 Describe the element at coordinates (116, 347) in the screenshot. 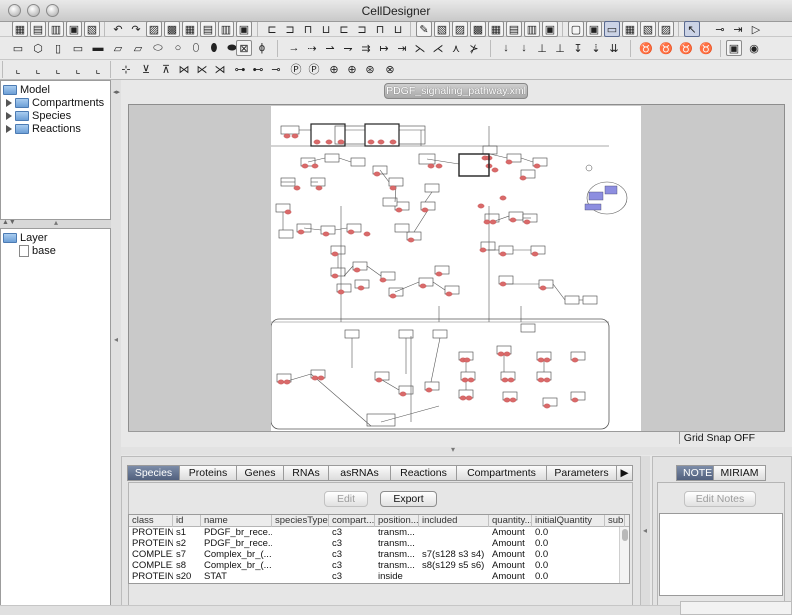

I see `vertical-splitter: ◂▸ ◂` at that location.